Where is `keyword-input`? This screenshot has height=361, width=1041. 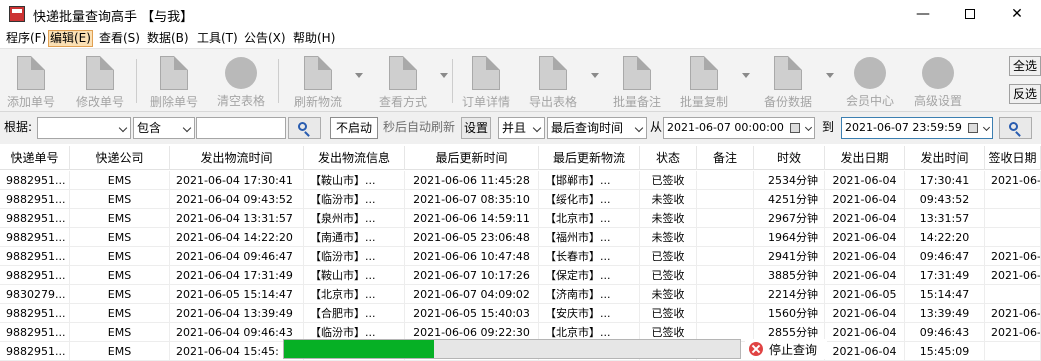
keyword-input is located at coordinates (241, 128).